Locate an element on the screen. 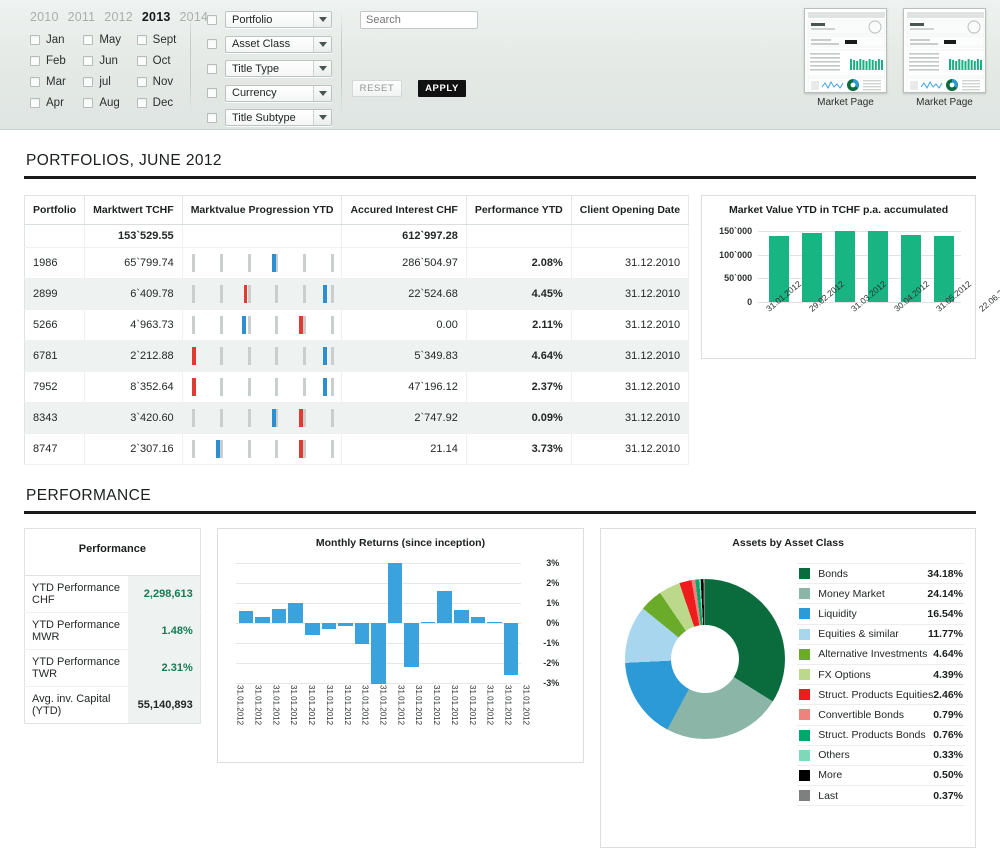 This screenshot has width=1000, height=848. table-row: 7952 8`352.64 47`196.12 2.37% 31.12.2010 is located at coordinates (357, 387).